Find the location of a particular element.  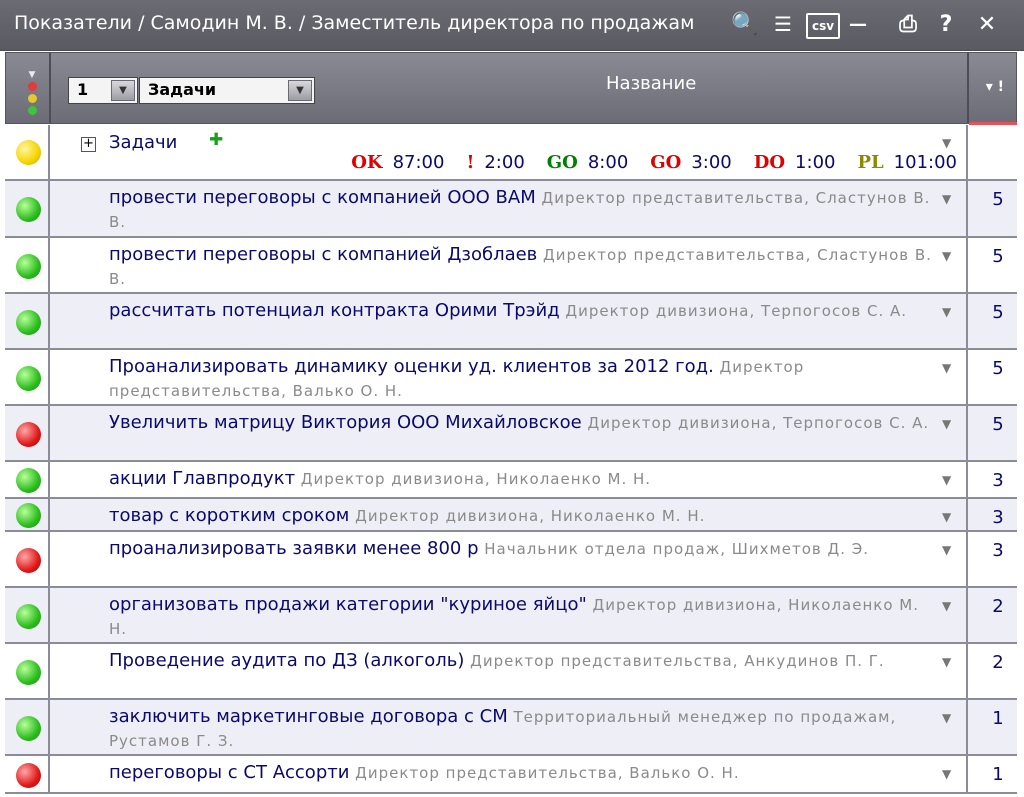

stat-value: 2:00 is located at coordinates (504, 162).